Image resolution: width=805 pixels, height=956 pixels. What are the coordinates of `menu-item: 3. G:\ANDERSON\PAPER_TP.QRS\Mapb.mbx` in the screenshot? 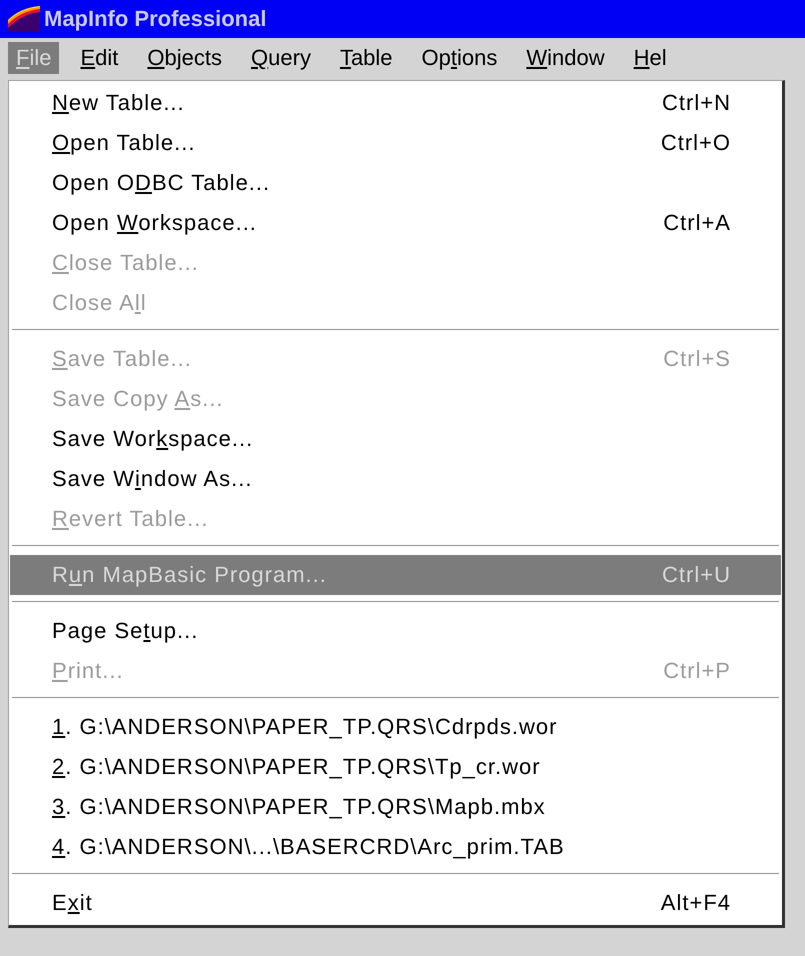 It's located at (395, 807).